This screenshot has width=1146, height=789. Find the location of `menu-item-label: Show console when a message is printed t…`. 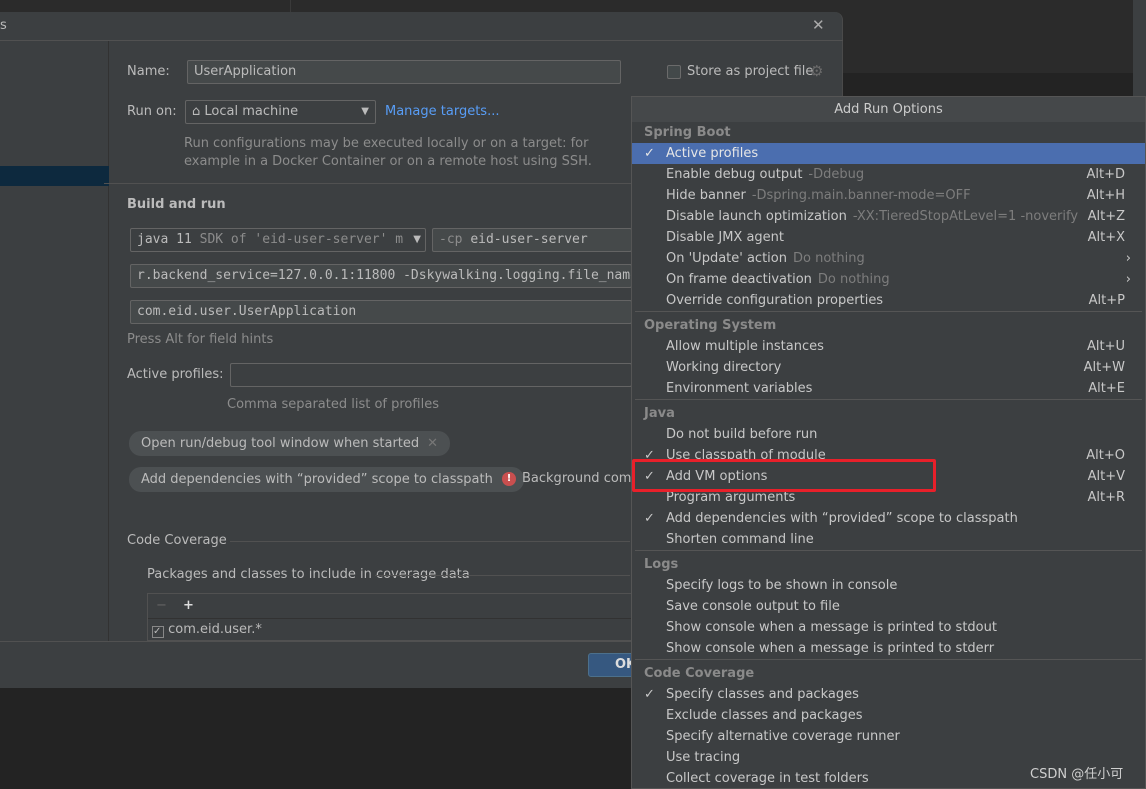

menu-item-label: Show console when a message is printed t… is located at coordinates (831, 627).